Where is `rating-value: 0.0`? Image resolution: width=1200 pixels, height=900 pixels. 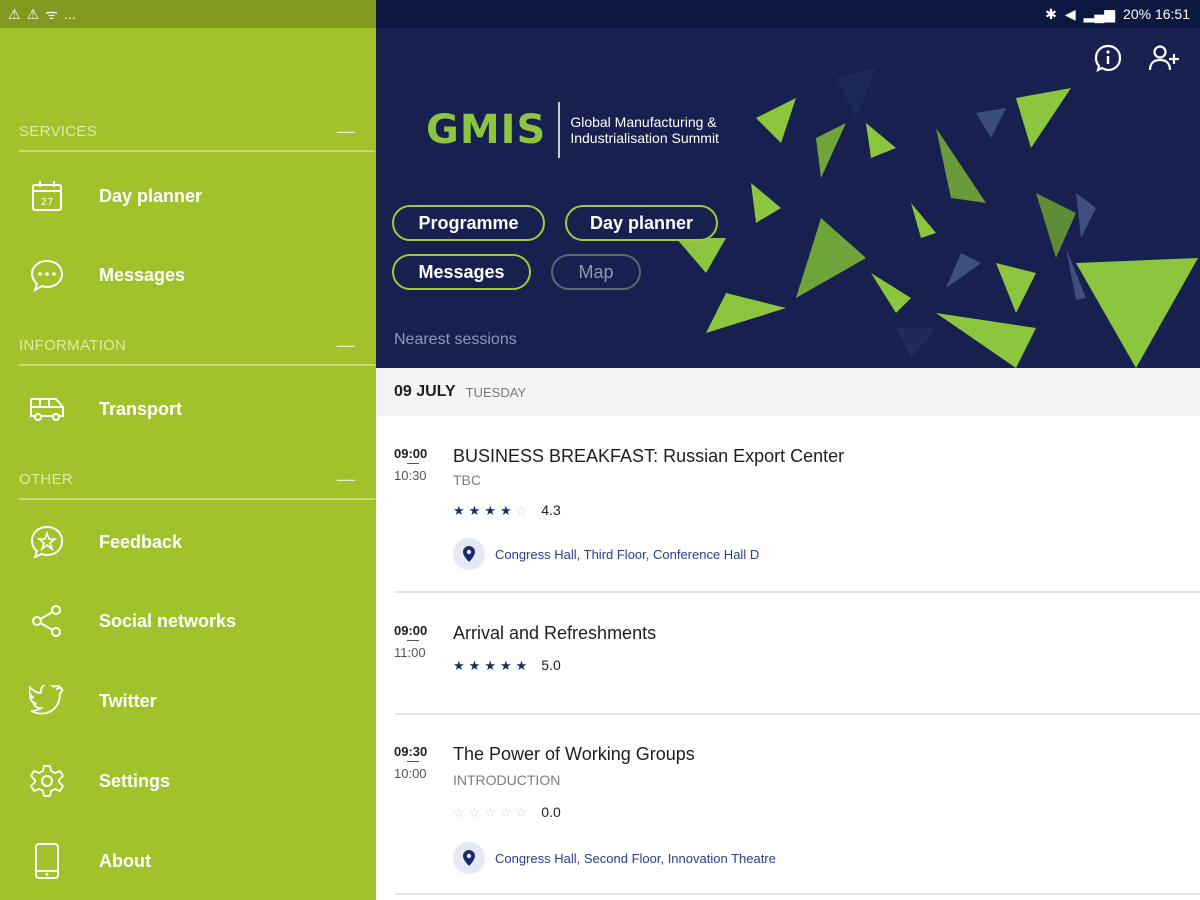
rating-value: 0.0 is located at coordinates (551, 812).